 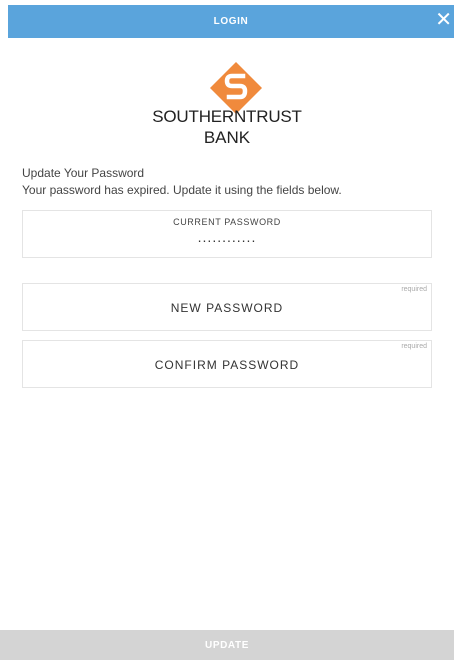 I want to click on new-password-field: required NEW PASSWORD, so click(x=227, y=307).